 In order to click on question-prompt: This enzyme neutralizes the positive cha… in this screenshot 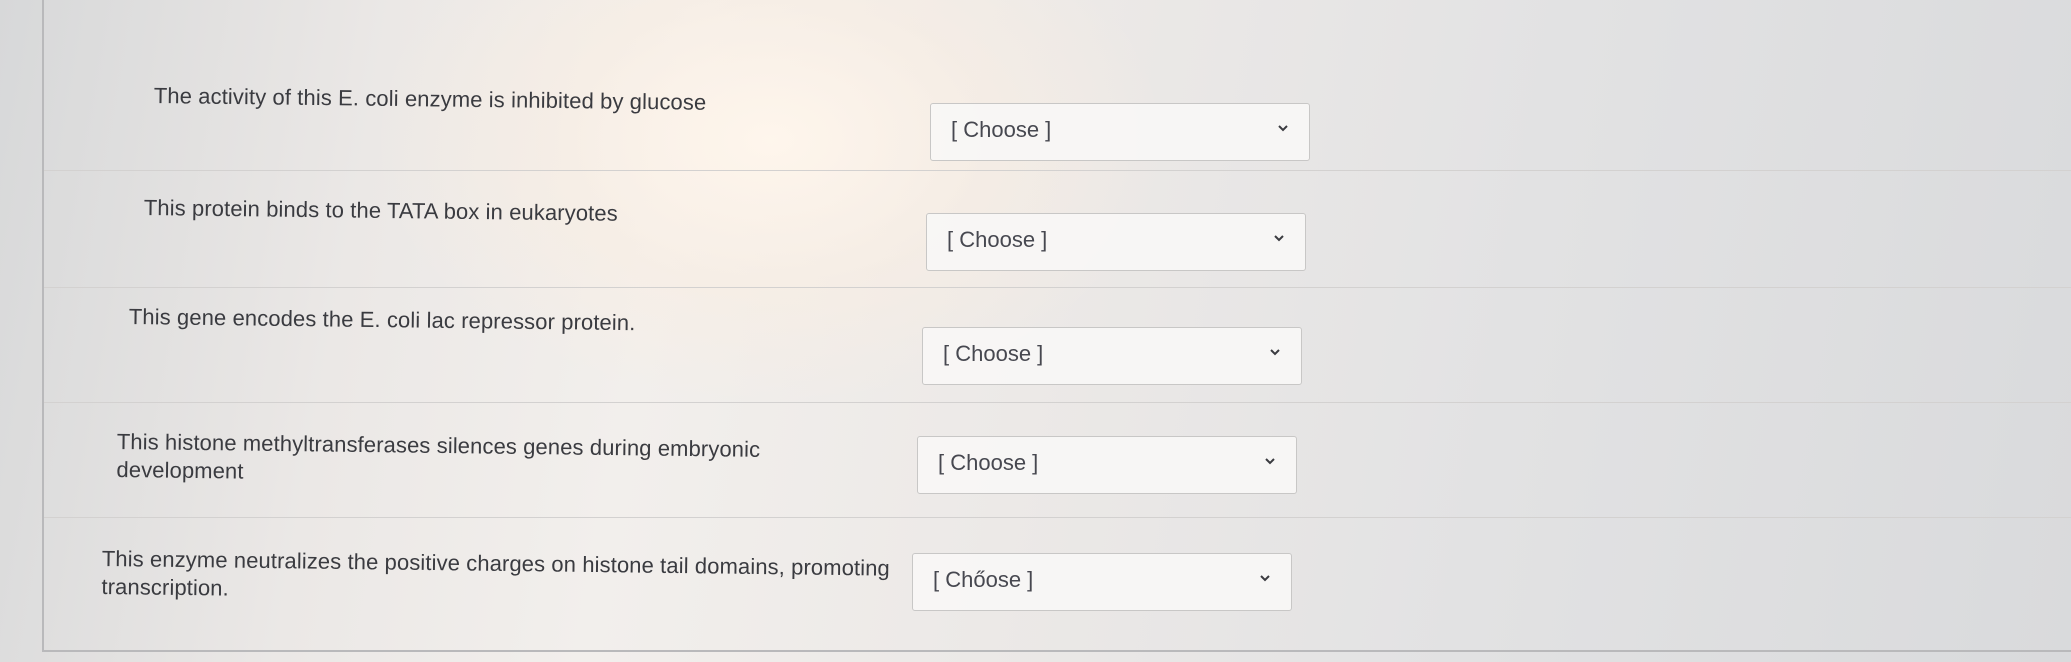, I will do `click(496, 573)`.